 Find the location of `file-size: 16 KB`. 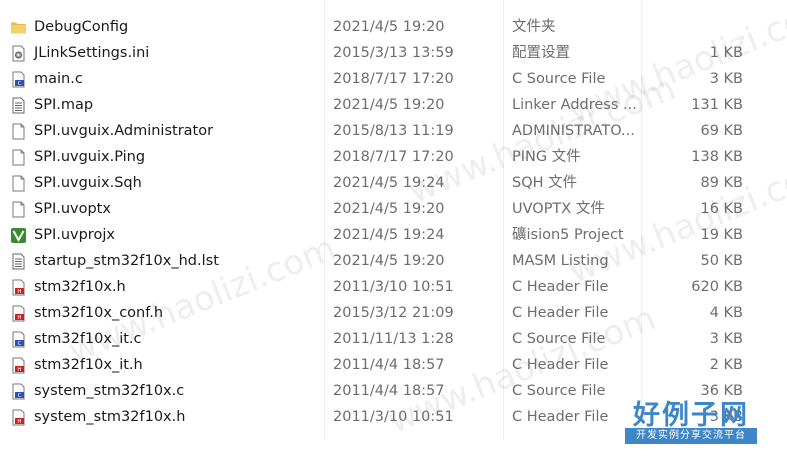

file-size: 16 KB is located at coordinates (721, 209).